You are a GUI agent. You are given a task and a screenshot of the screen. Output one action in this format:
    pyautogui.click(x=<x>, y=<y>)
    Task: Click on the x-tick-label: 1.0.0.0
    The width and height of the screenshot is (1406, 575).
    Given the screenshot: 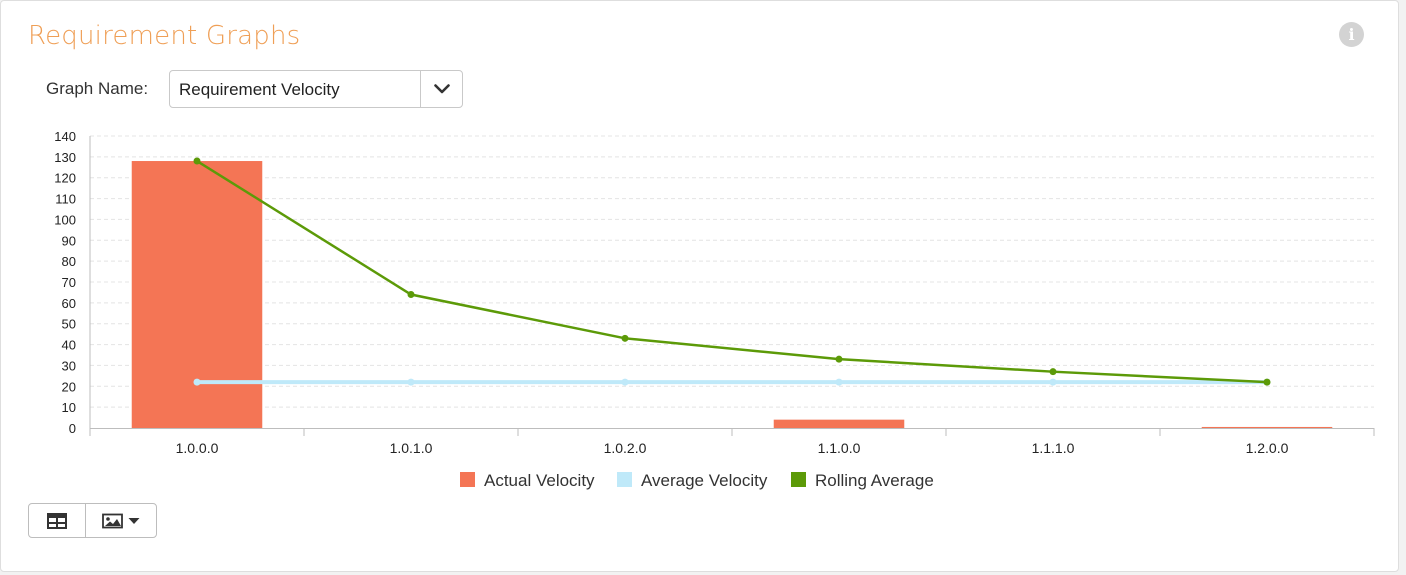 What is the action you would take?
    pyautogui.click(x=197, y=448)
    